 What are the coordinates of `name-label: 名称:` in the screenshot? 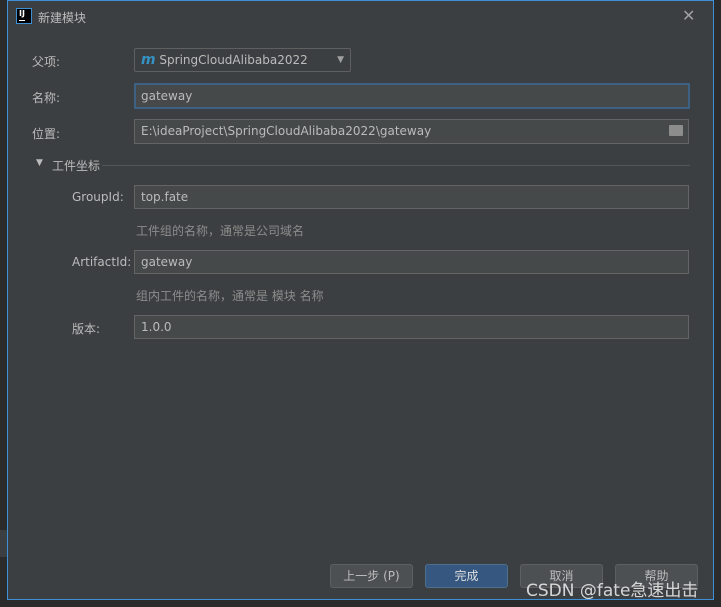 It's located at (46, 98).